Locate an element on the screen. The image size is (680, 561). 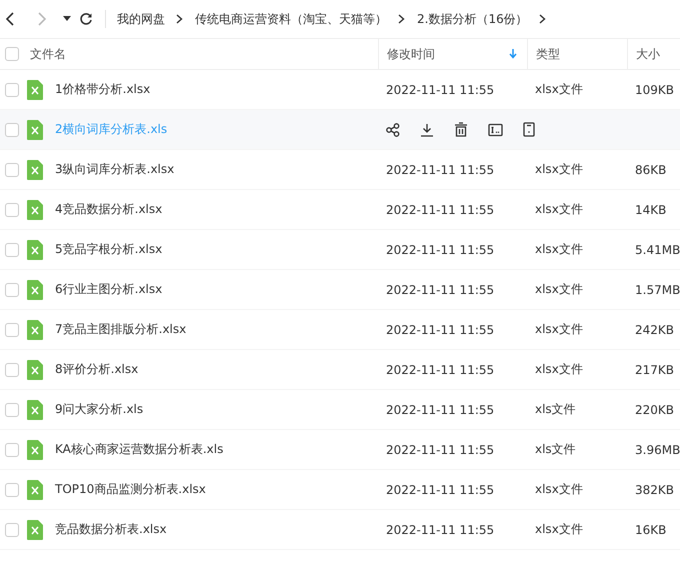
file-name: 9问大家分析.xls is located at coordinates (99, 409).